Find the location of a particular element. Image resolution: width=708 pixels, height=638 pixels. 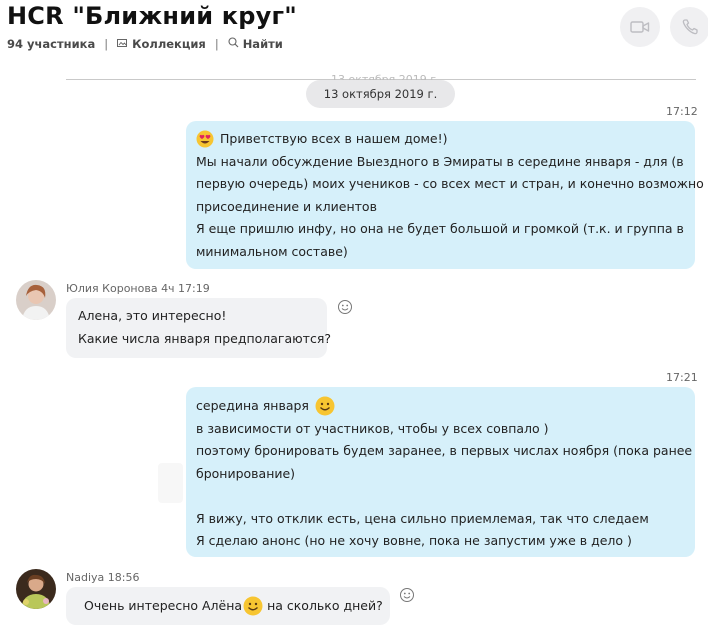

chat-info-bar: 94 участника | Коллекция | Найти is located at coordinates (145, 44).